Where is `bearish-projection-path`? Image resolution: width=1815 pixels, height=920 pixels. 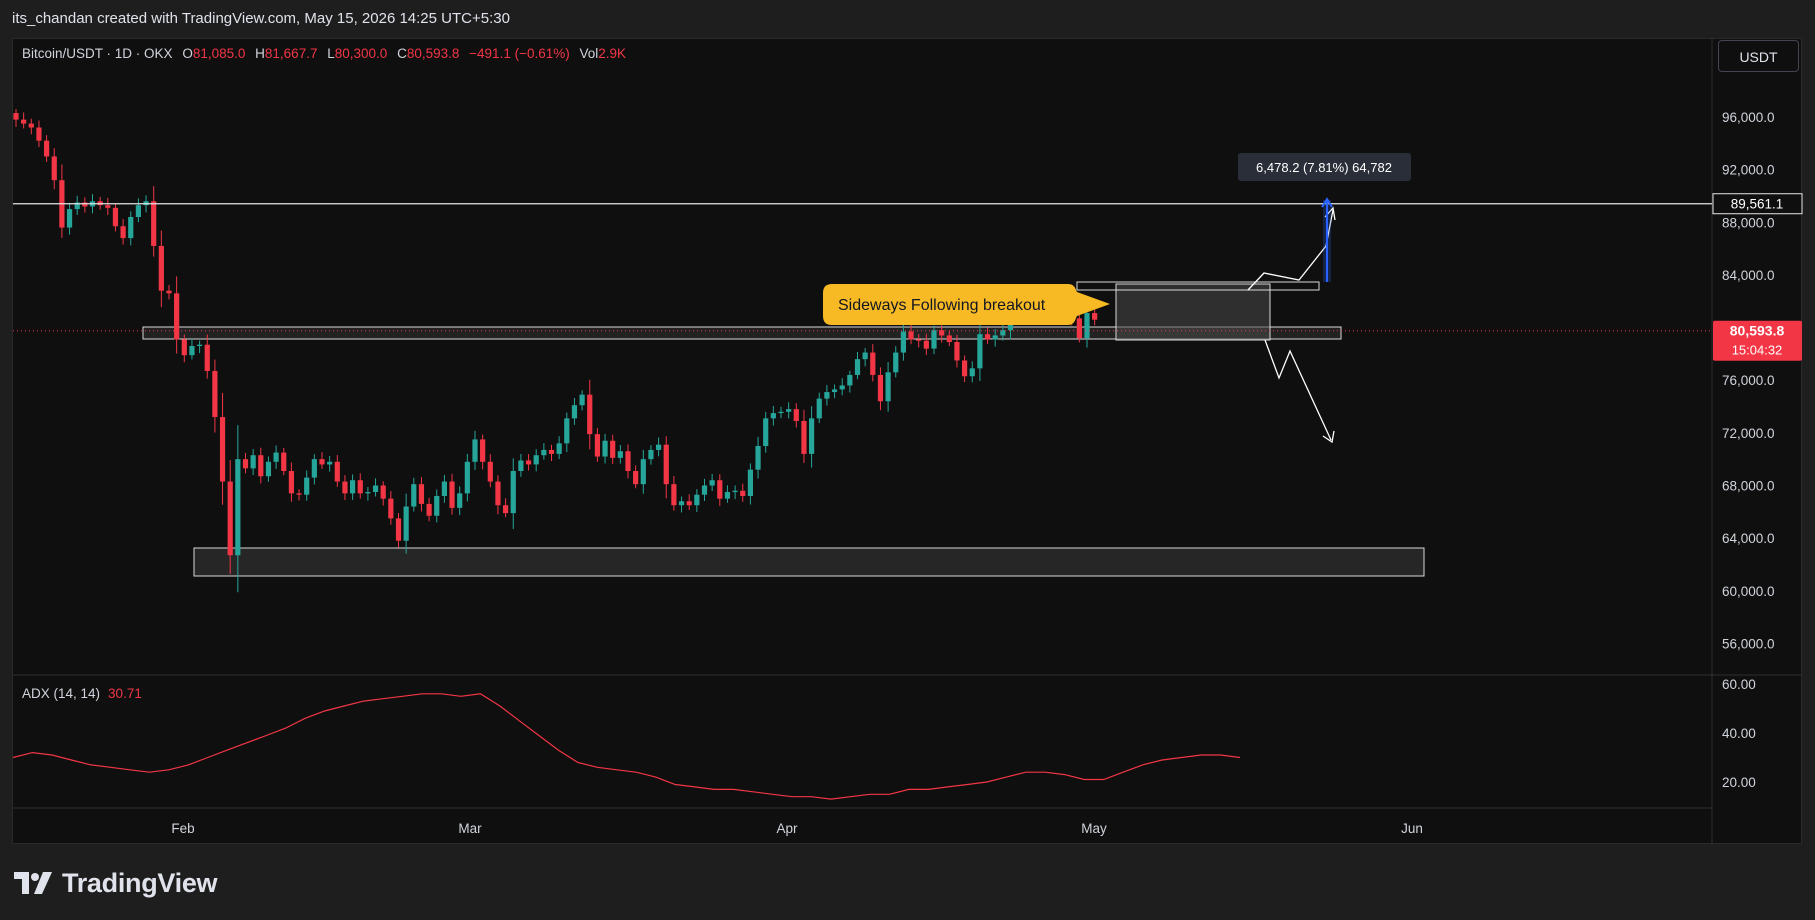
bearish-projection-path is located at coordinates (1298, 390).